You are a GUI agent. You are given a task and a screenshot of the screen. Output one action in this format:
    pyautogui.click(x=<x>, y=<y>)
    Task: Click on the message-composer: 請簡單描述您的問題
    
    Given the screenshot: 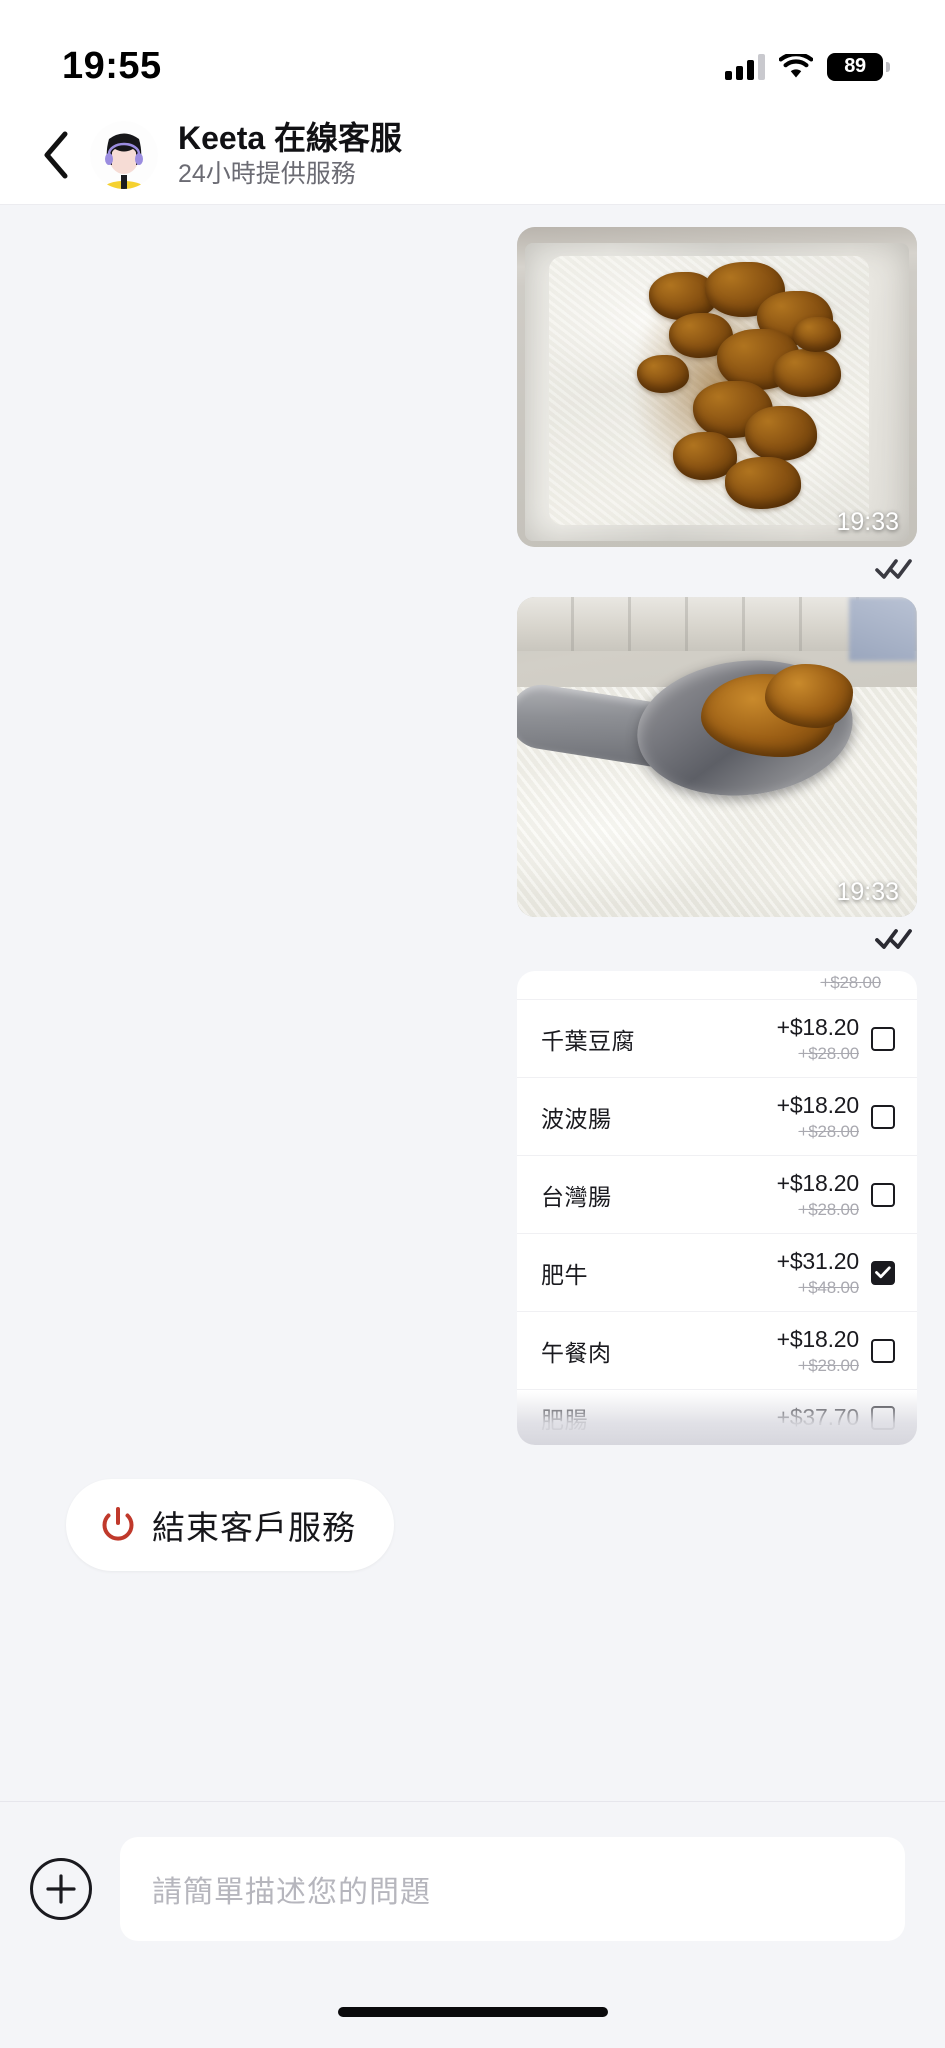 What is the action you would take?
    pyautogui.click(x=472, y=1888)
    